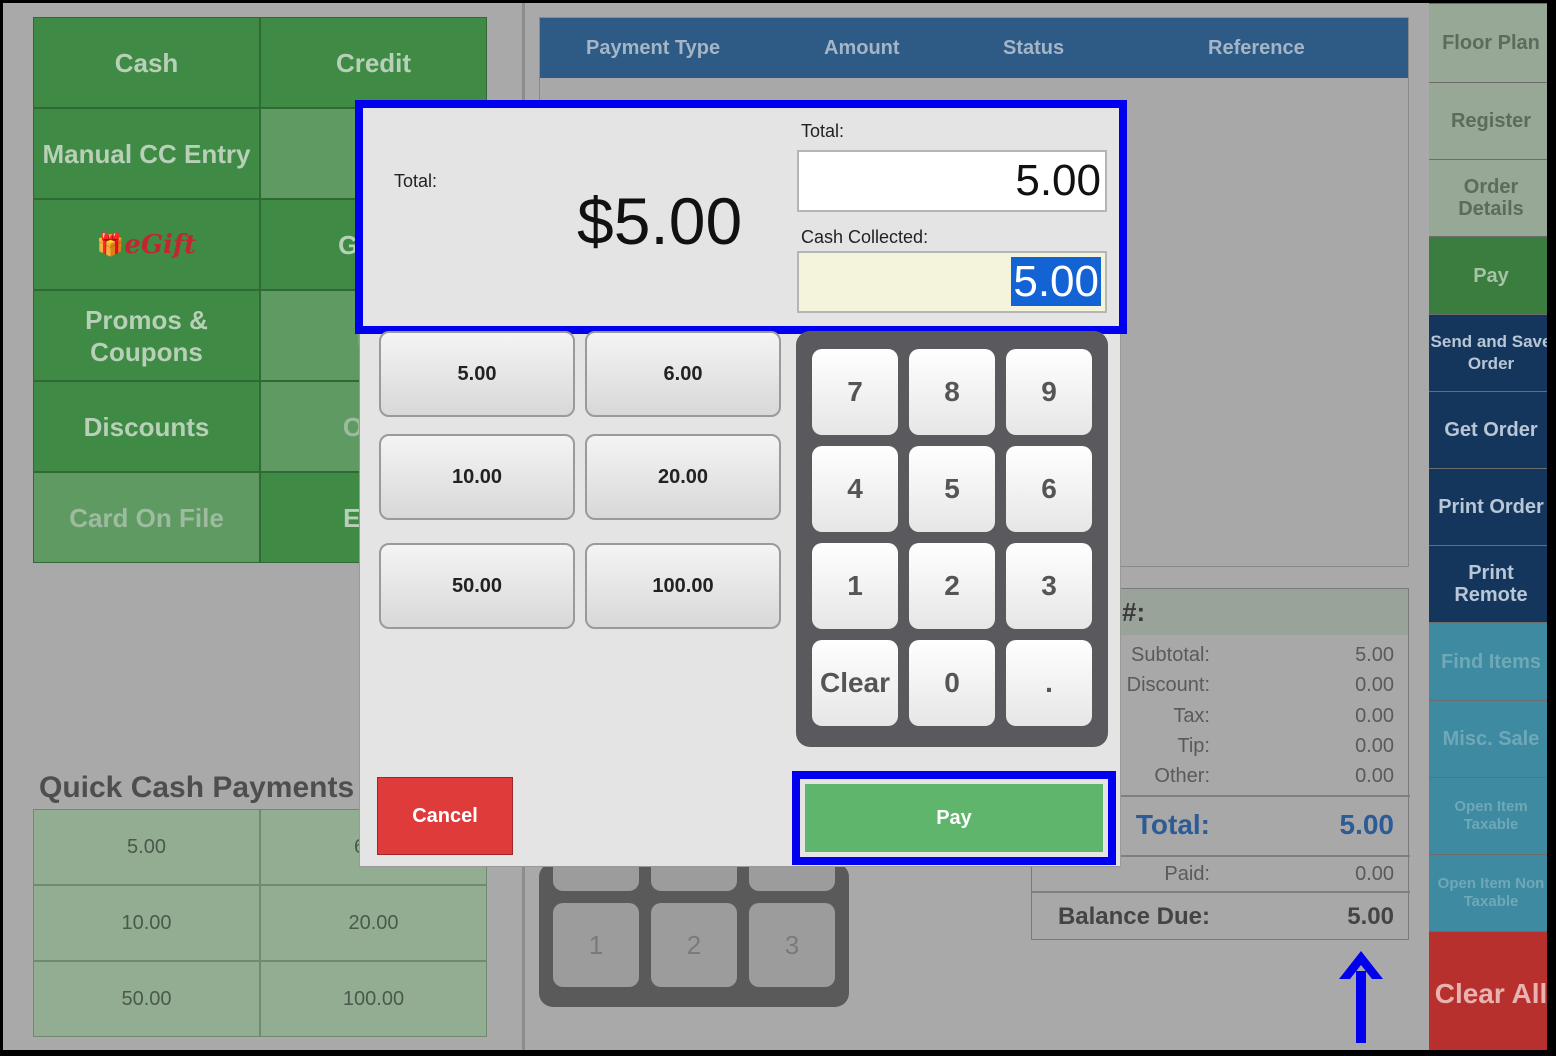  Describe the element at coordinates (197, 787) in the screenshot. I see `quick-cash-title: Quick Cash Payments` at that location.